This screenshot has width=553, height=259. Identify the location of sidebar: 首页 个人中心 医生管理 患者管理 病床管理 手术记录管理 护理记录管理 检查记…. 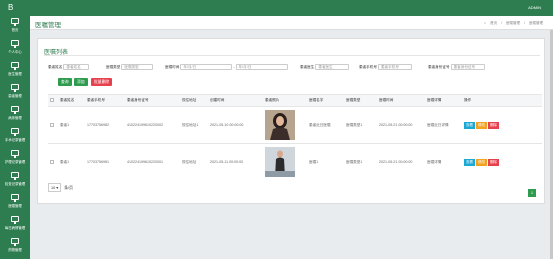
(15, 137).